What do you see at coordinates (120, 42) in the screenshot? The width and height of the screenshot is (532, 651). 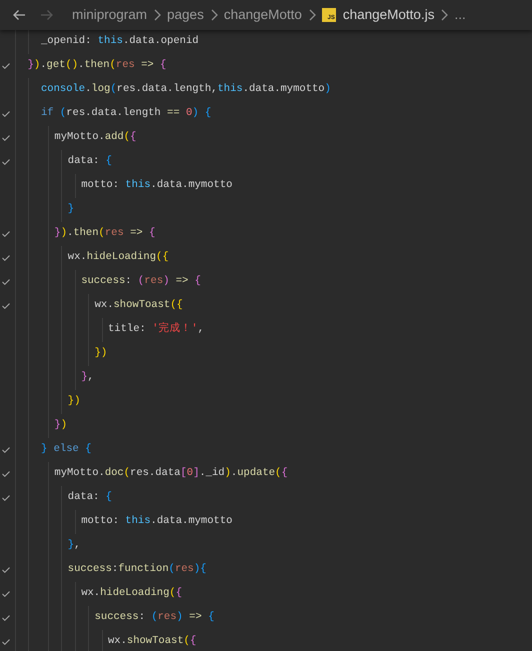 I see `code-line: _openid: this.data.openid` at bounding box center [120, 42].